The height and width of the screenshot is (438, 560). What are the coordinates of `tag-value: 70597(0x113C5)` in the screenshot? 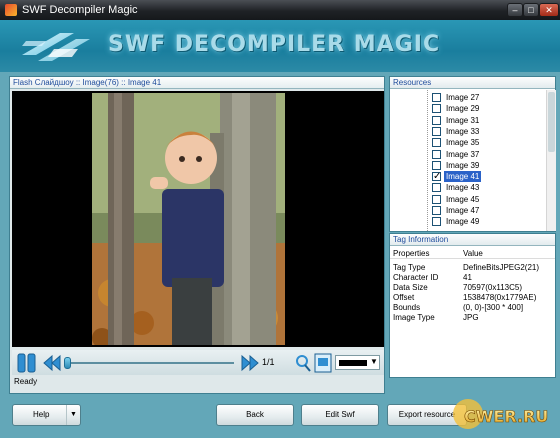 It's located at (493, 287).